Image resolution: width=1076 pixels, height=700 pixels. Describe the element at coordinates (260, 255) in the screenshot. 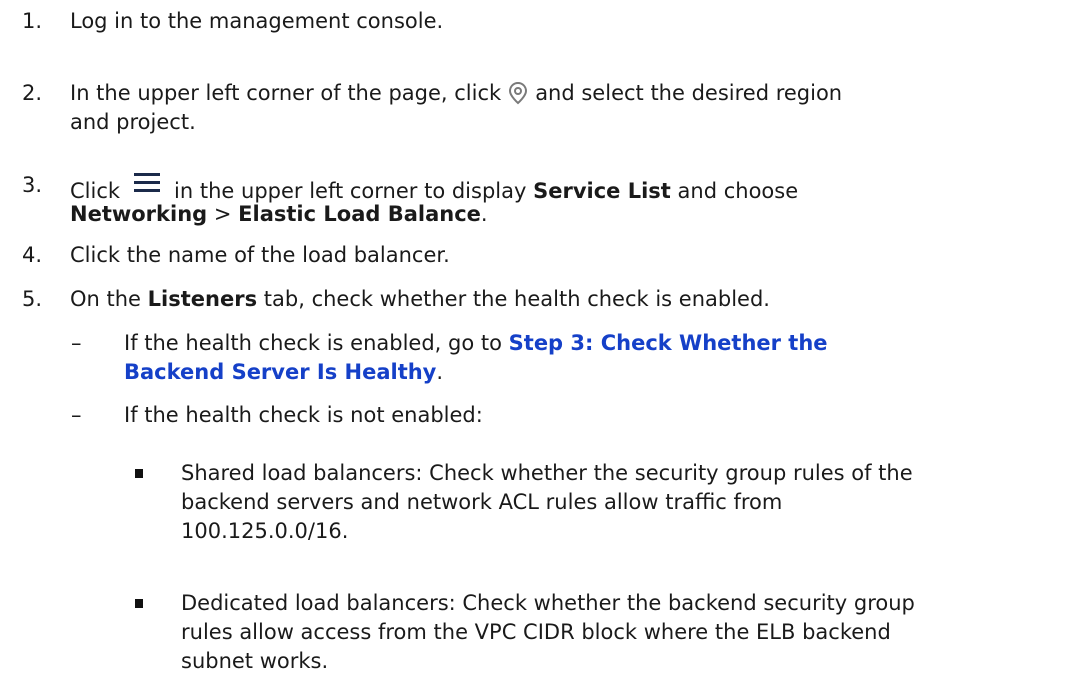

I see `step-text: Click the name of the load balancer.` at that location.